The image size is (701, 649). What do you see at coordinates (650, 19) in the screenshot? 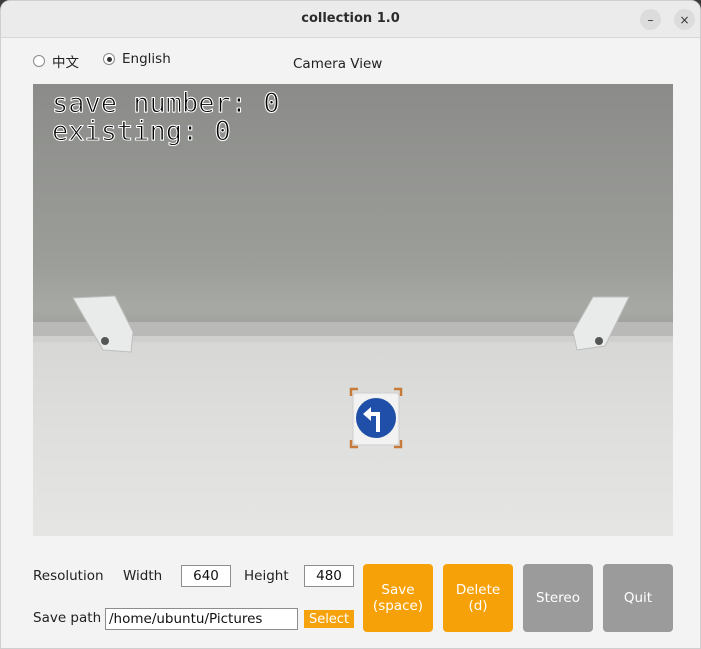
I see `minimize-button: –` at bounding box center [650, 19].